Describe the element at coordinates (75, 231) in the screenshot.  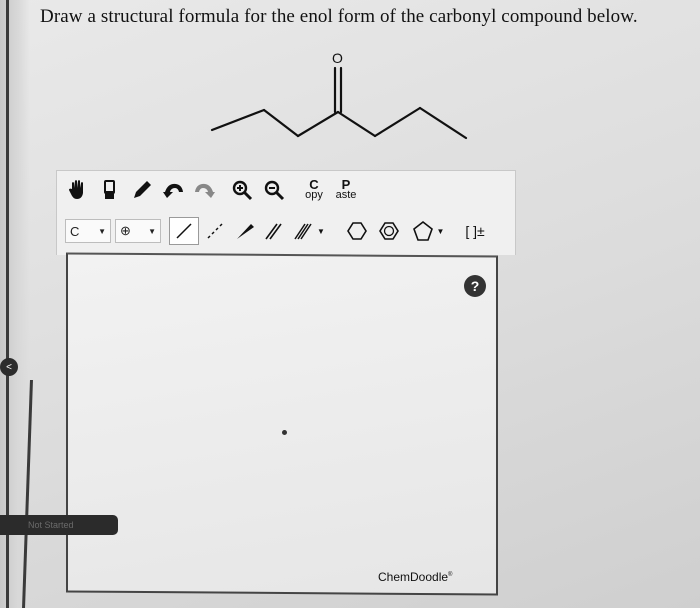
I see `element-selector-value: C` at that location.